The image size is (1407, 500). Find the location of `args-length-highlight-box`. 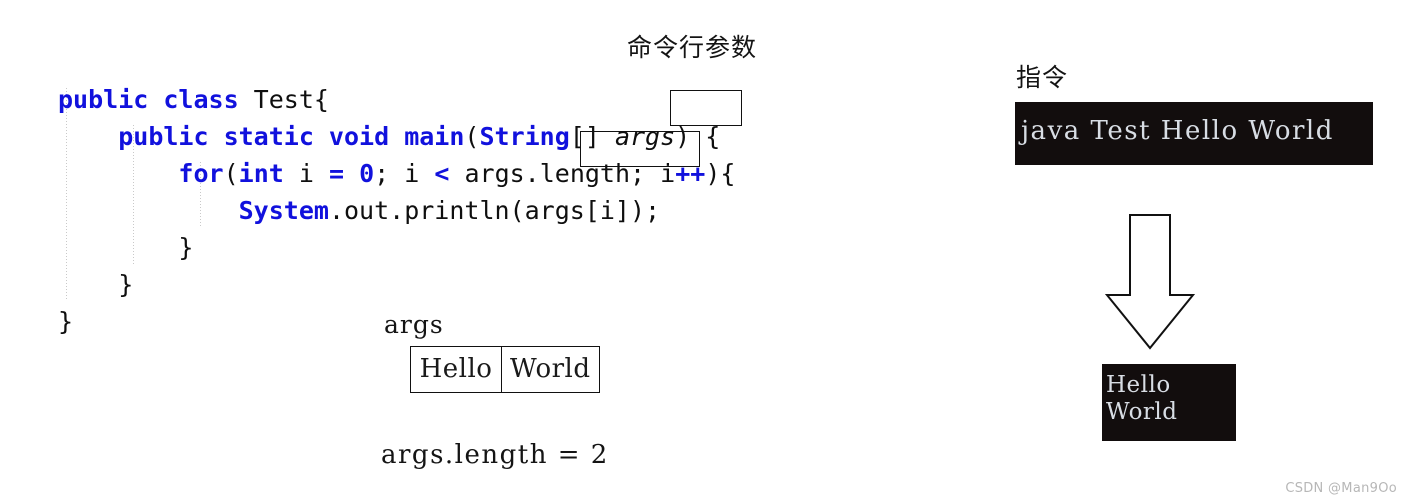

args-length-highlight-box is located at coordinates (640, 149).